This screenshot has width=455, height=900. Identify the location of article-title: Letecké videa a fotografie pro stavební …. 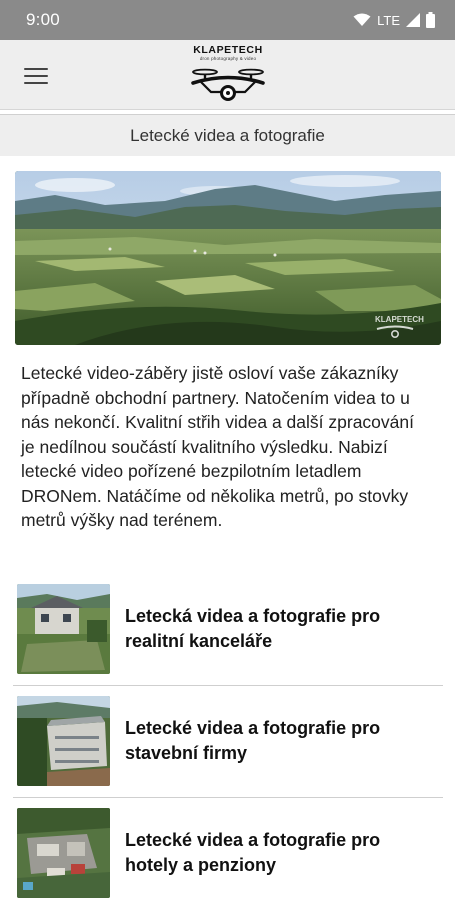
(253, 740).